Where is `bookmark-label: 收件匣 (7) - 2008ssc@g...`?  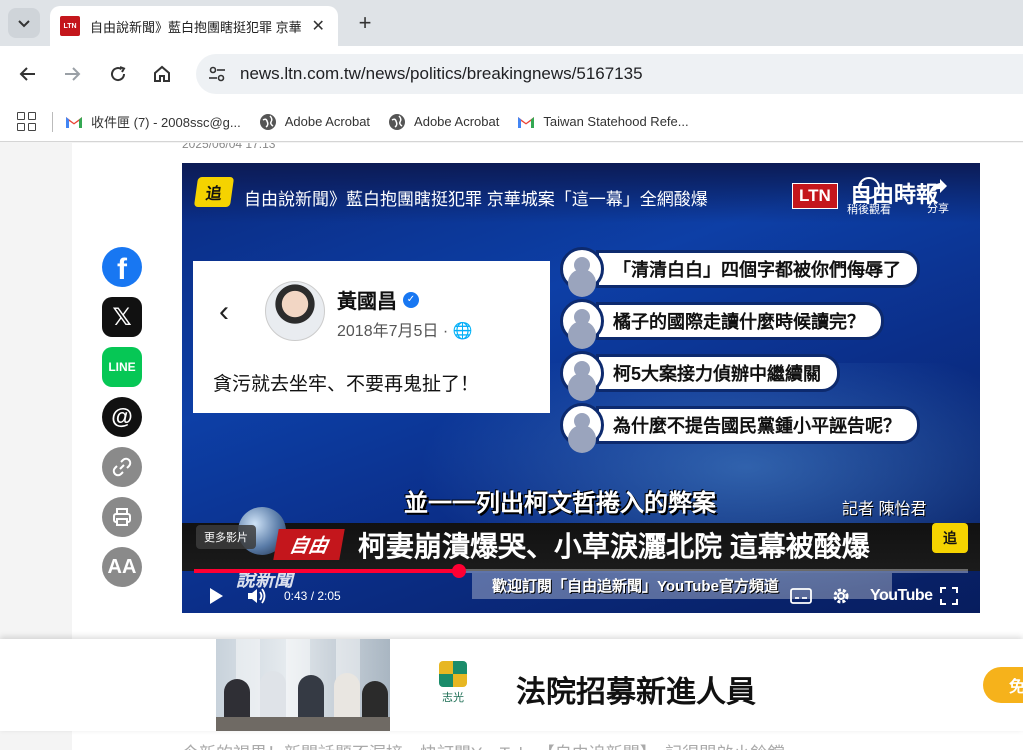
bookmark-label: 收件匣 (7) - 2008ssc@g... is located at coordinates (166, 122).